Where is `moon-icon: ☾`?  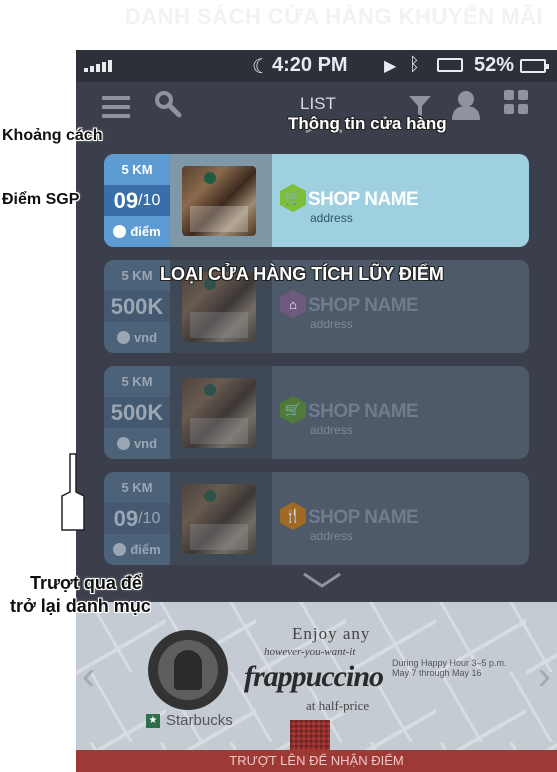 moon-icon: ☾ is located at coordinates (261, 67).